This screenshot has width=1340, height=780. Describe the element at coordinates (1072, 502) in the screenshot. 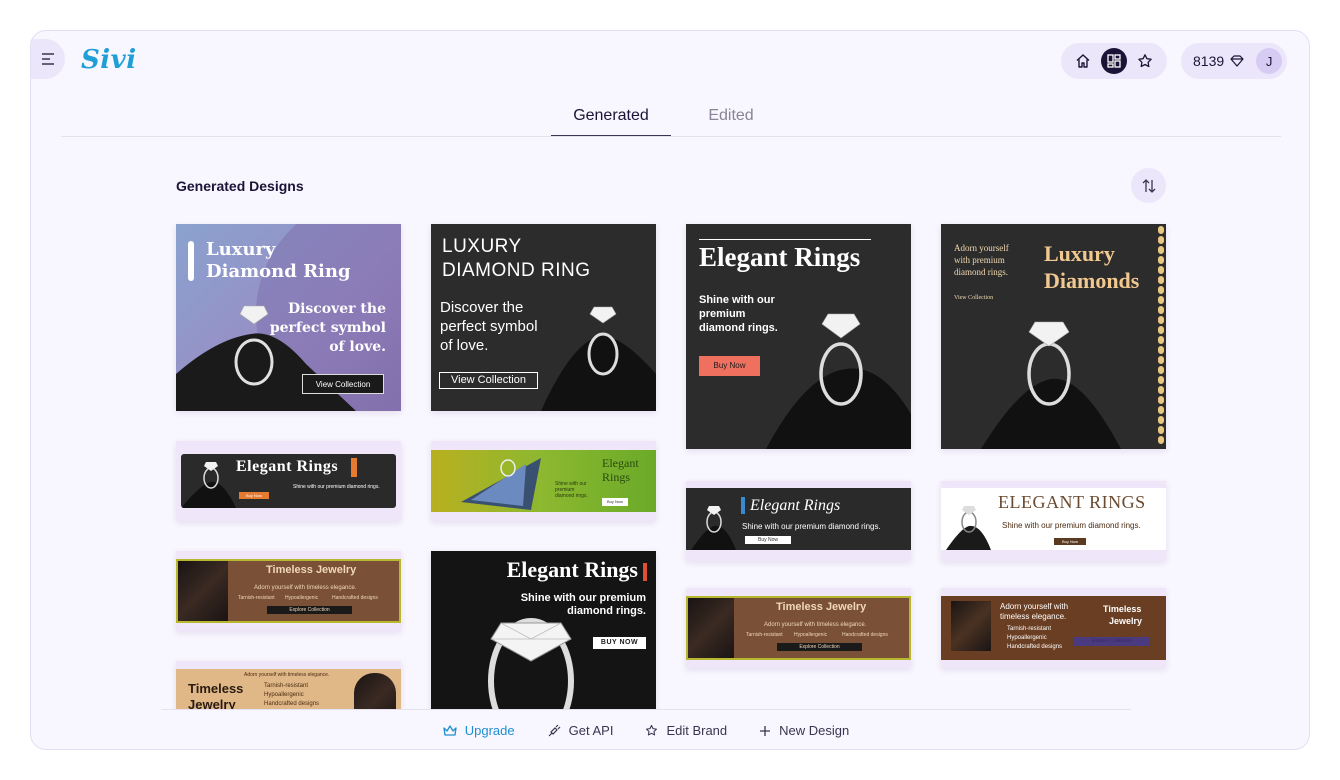

I see `ad-headline: ELEGANT RINGS` at that location.